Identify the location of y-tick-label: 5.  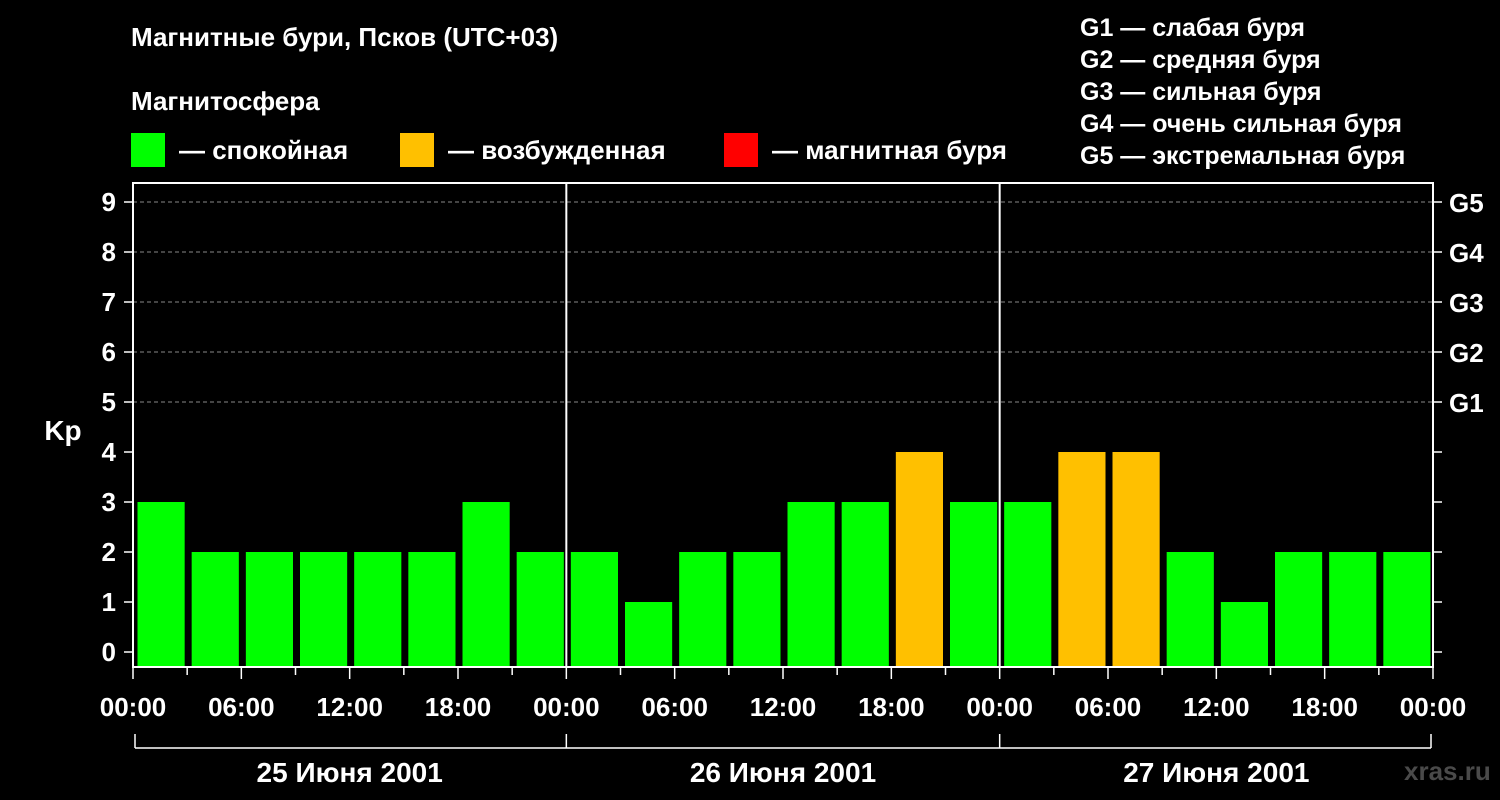
(109, 402).